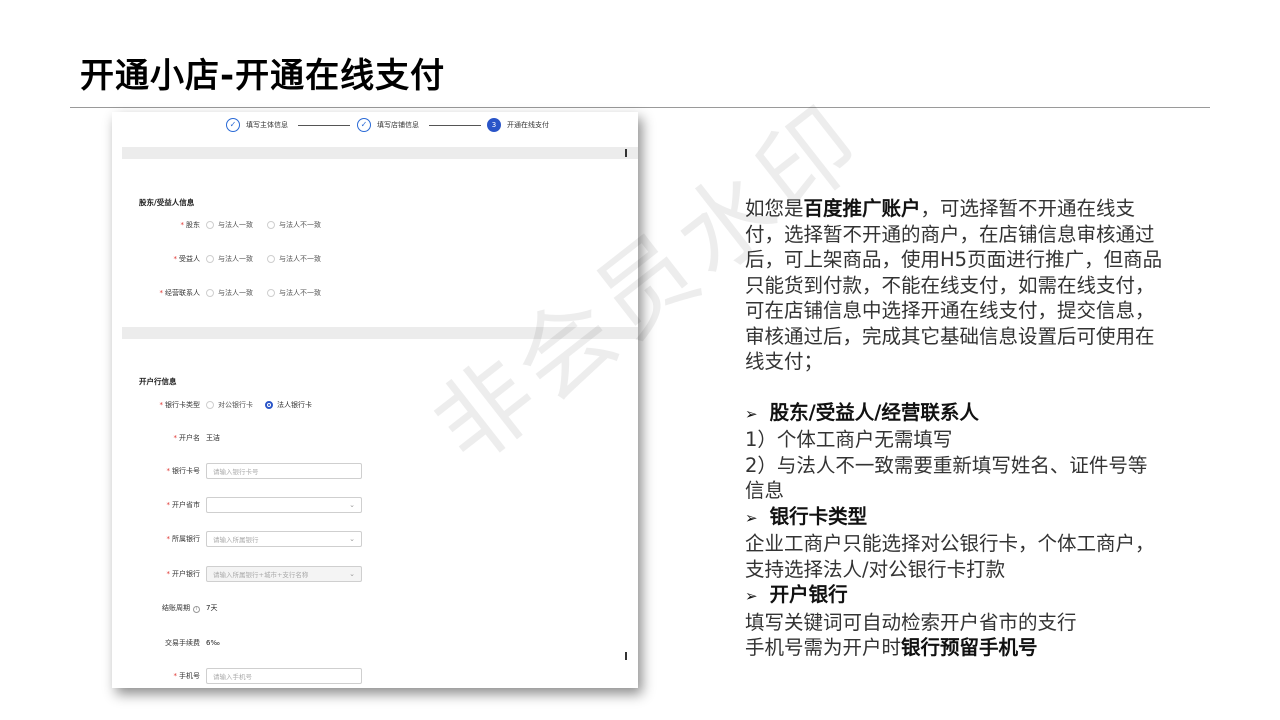 Image resolution: width=1280 pixels, height=720 pixels. What do you see at coordinates (284, 539) in the screenshot?
I see `bank-select: 请输入所属银行 ⌄` at bounding box center [284, 539].